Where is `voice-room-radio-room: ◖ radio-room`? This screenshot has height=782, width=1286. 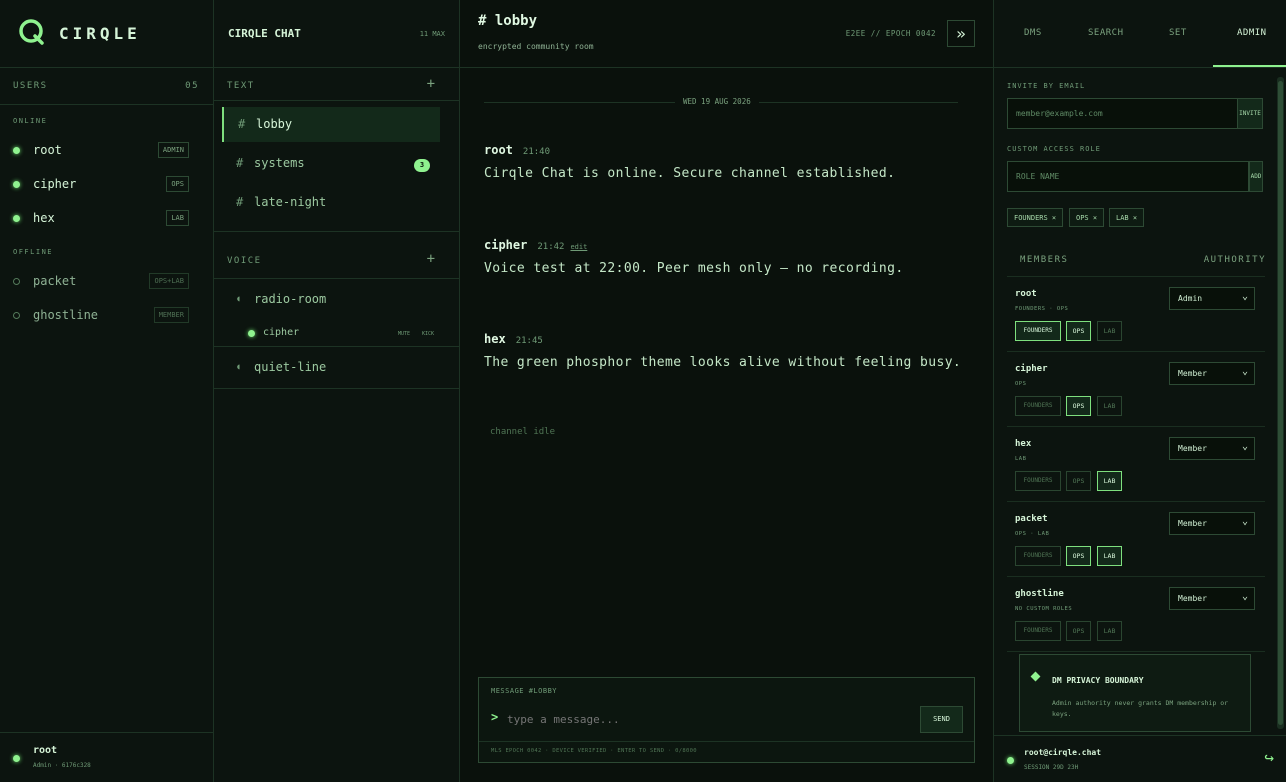
voice-room-radio-room: ◖ radio-room is located at coordinates (331, 299).